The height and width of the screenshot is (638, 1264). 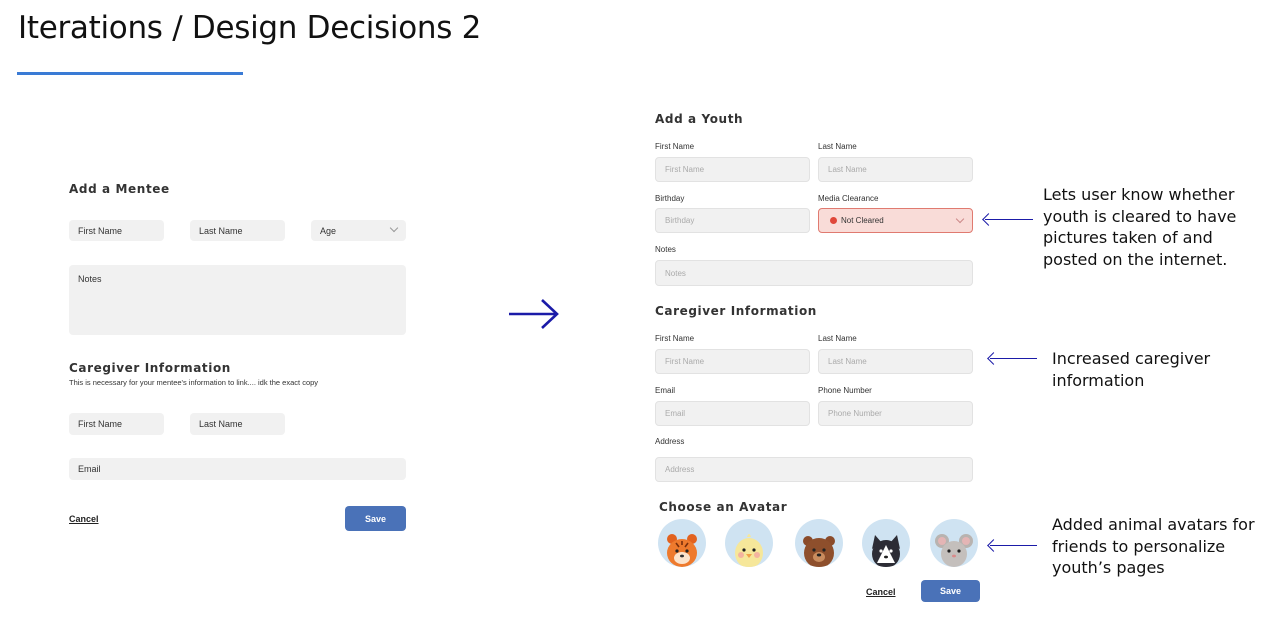 What do you see at coordinates (237, 424) in the screenshot?
I see `old-cg-last-name-input: Last Name` at bounding box center [237, 424].